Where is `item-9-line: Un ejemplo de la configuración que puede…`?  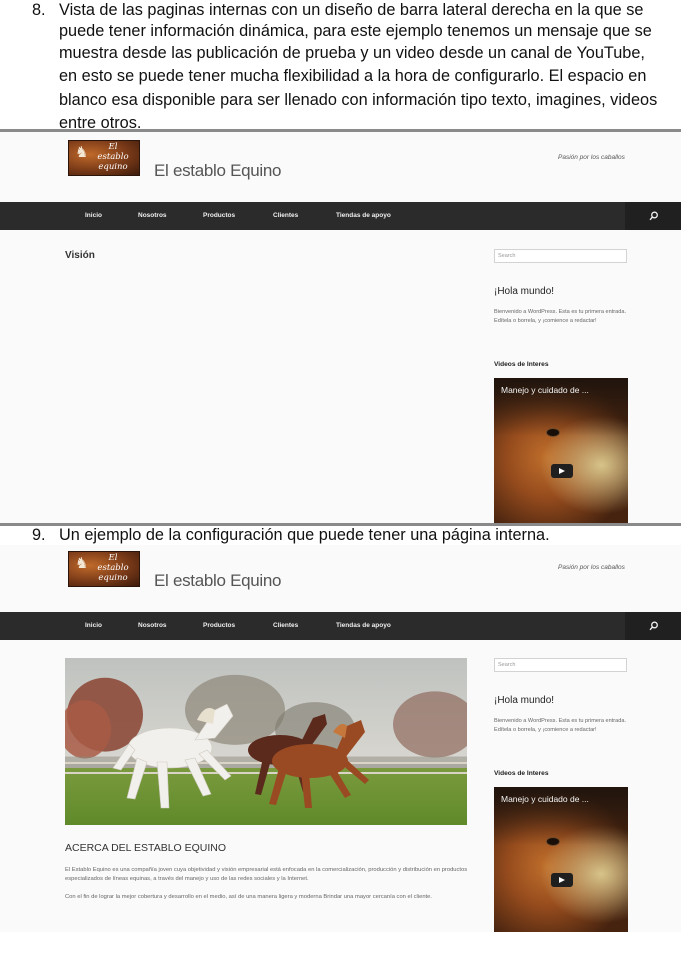
item-9-line: Un ejemplo de la configuración que puede… is located at coordinates (304, 535).